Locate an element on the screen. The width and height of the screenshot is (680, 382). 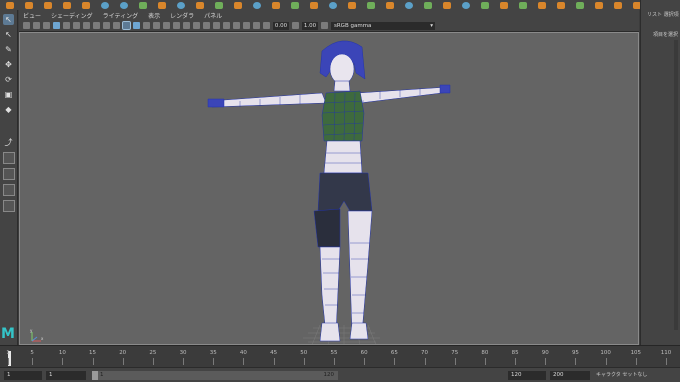
menu-renderer: レンダラ is located at coordinates (182, 15).